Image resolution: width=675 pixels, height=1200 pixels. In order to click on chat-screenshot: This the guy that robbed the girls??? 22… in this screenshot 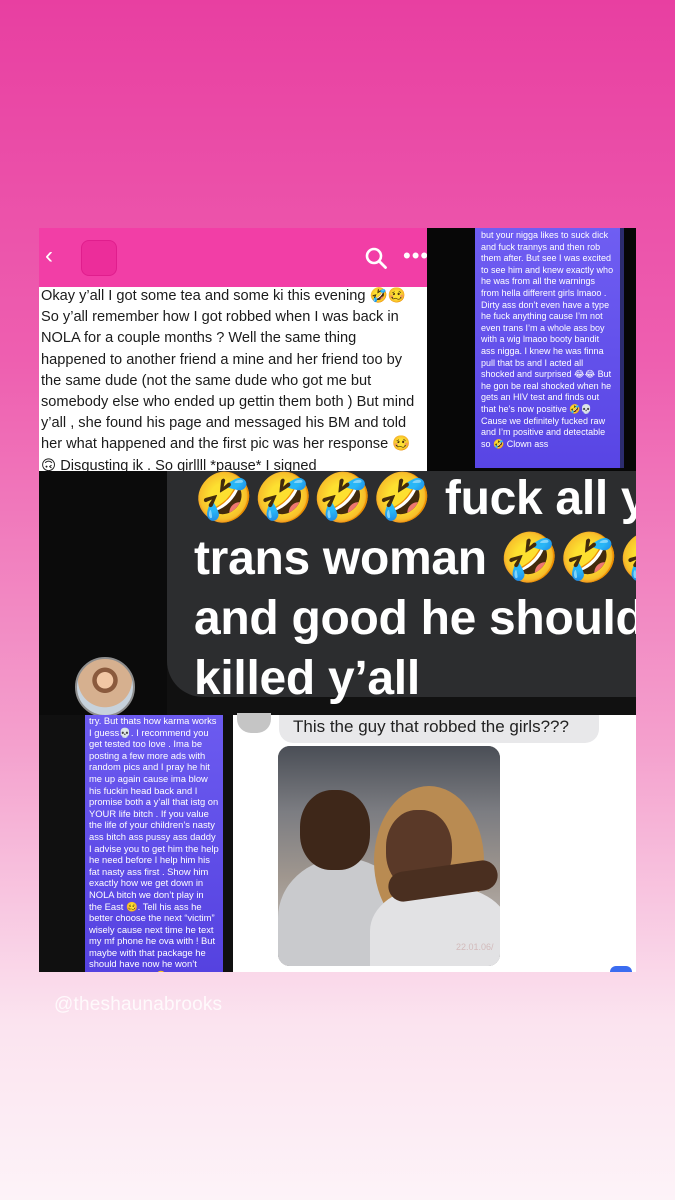, I will do `click(434, 842)`.